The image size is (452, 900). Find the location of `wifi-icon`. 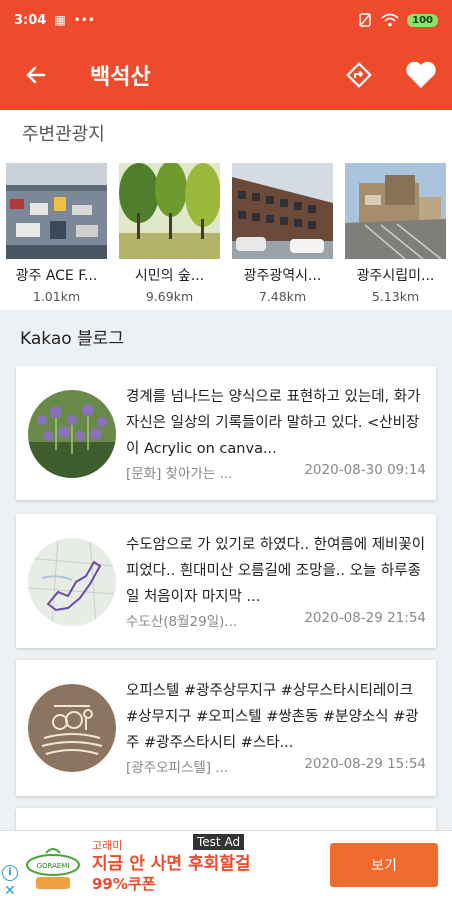

wifi-icon is located at coordinates (390, 20).